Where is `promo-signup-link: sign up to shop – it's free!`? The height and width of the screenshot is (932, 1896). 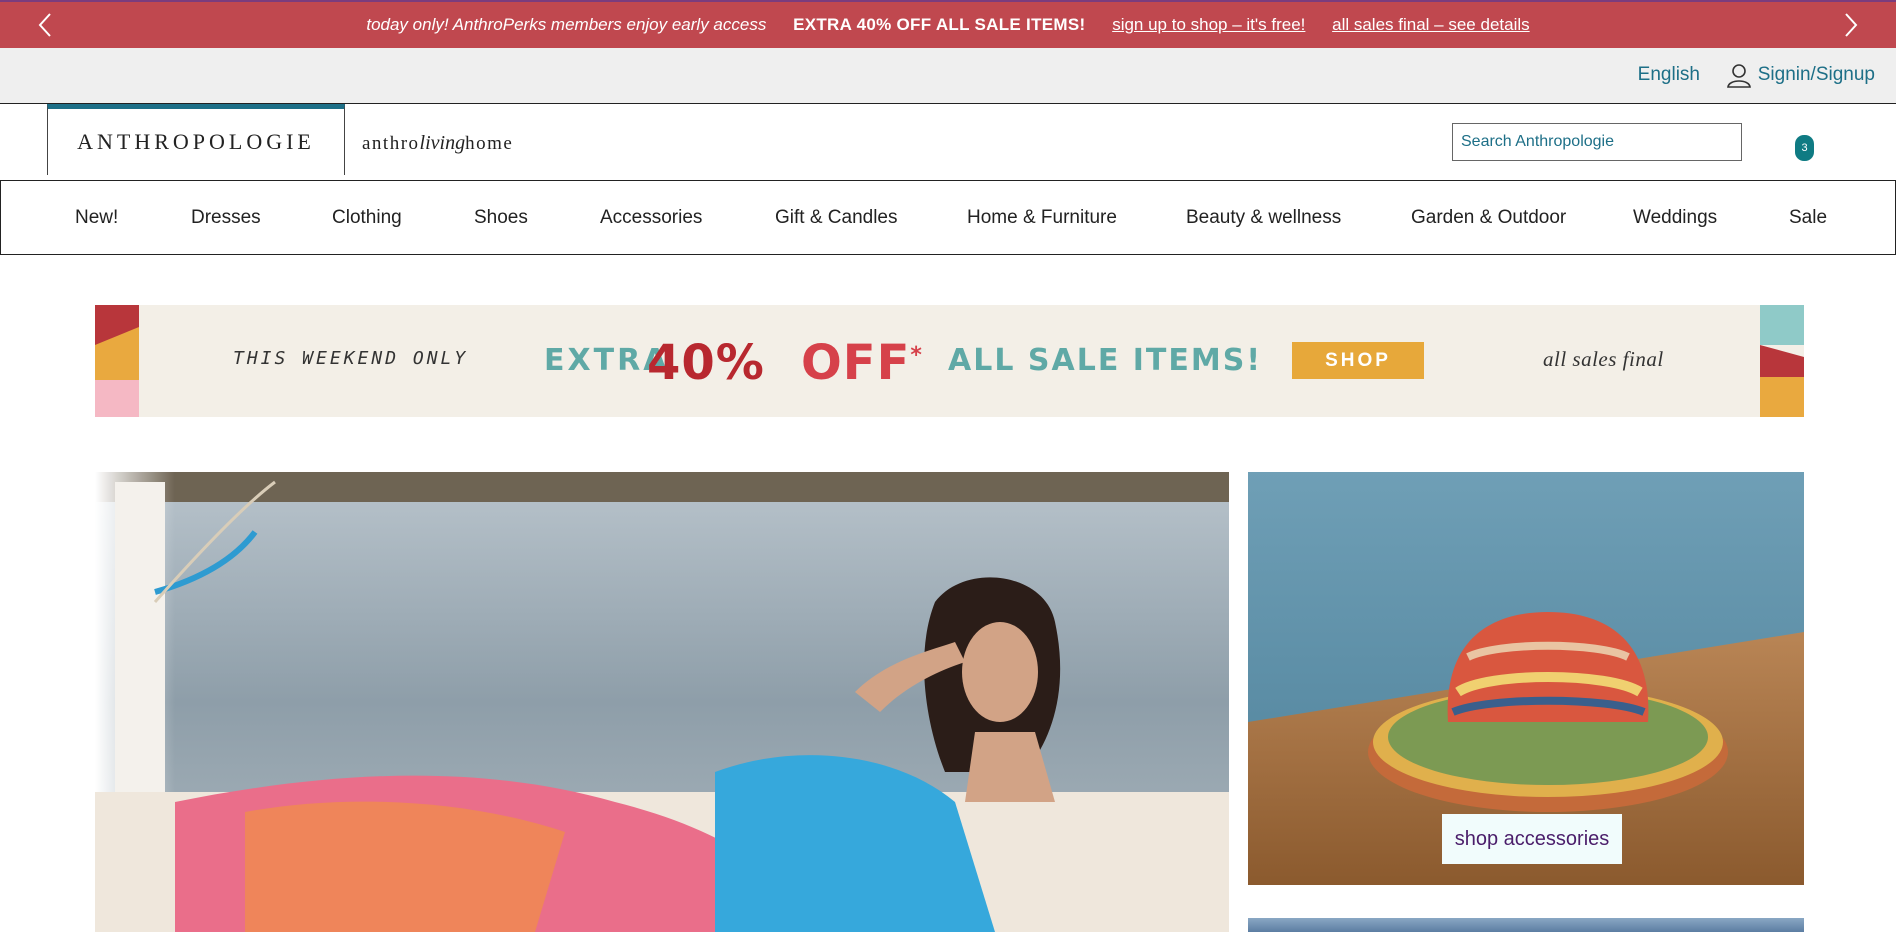 promo-signup-link: sign up to shop – it's free! is located at coordinates (1208, 25).